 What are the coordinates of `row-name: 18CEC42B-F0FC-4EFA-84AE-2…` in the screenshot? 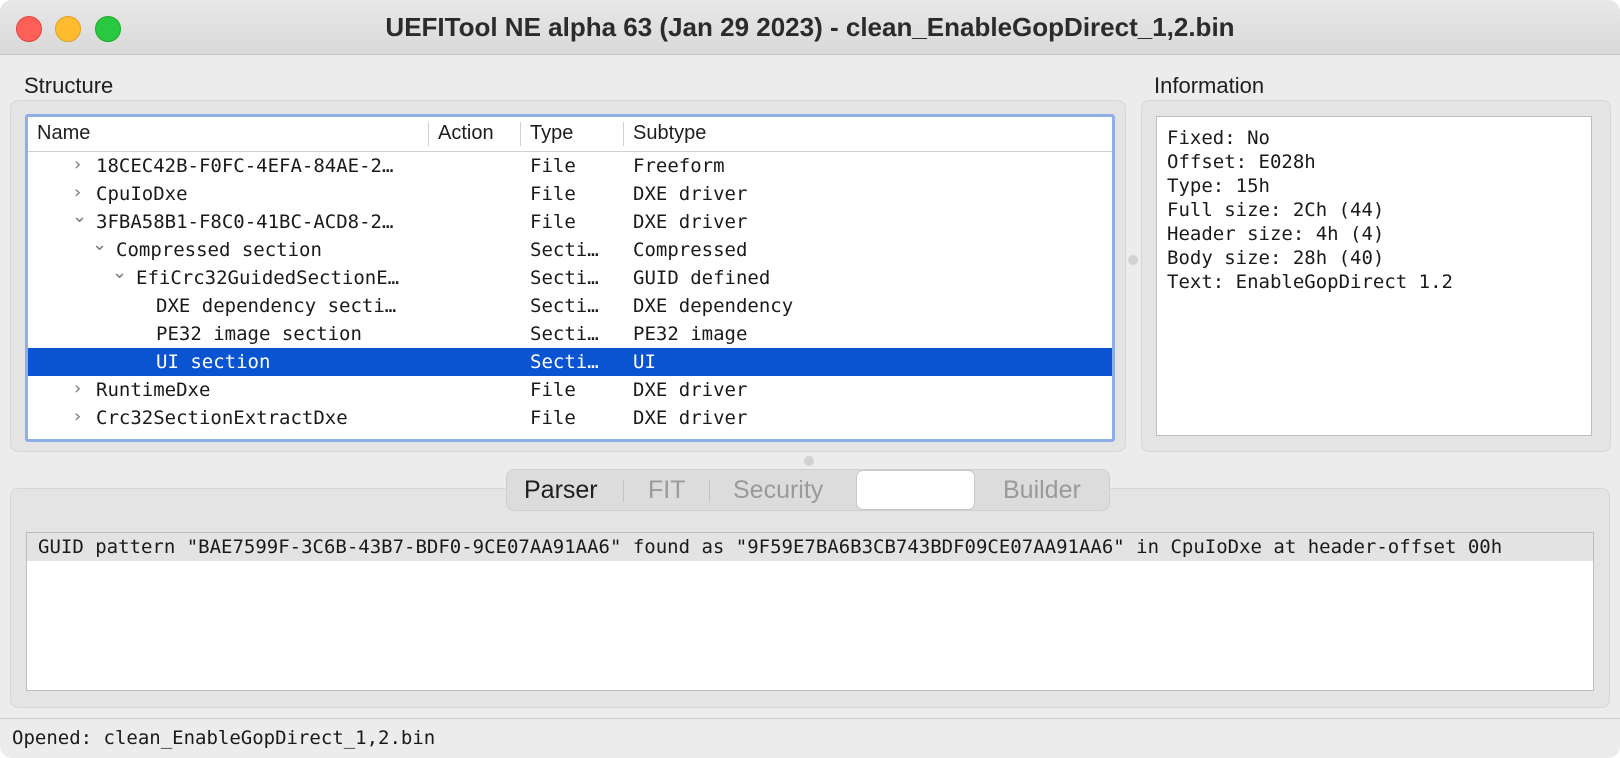 It's located at (245, 166).